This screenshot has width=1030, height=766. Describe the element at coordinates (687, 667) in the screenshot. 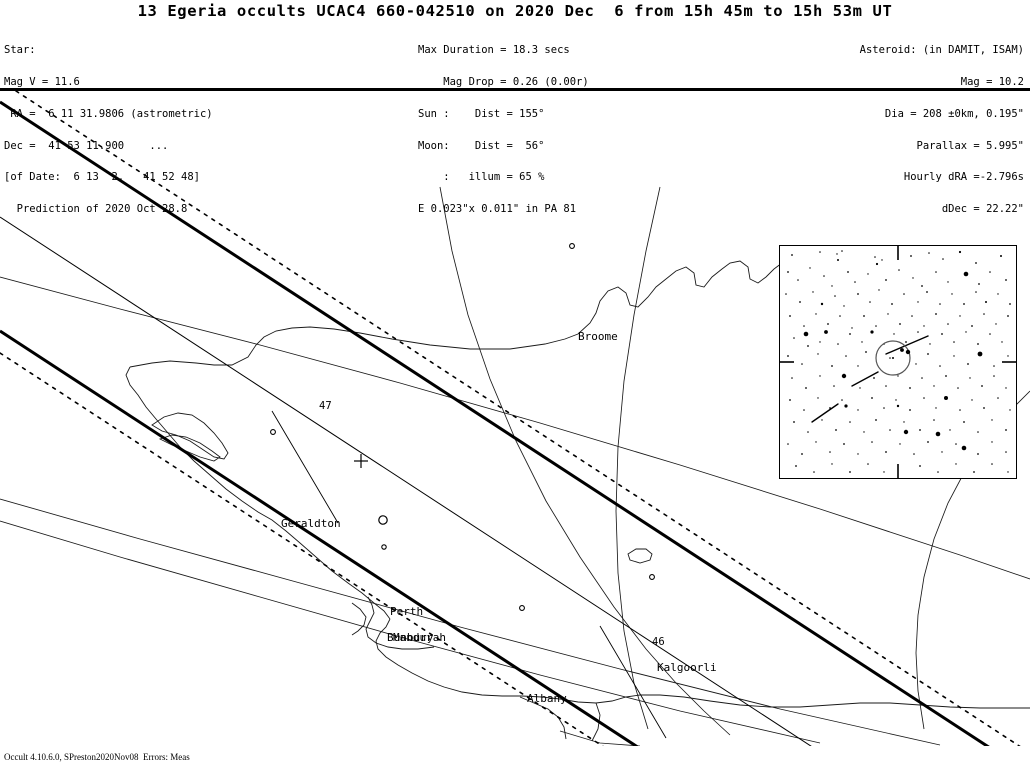

I see `city-label-kalgoorli: Kalgoorli` at that location.